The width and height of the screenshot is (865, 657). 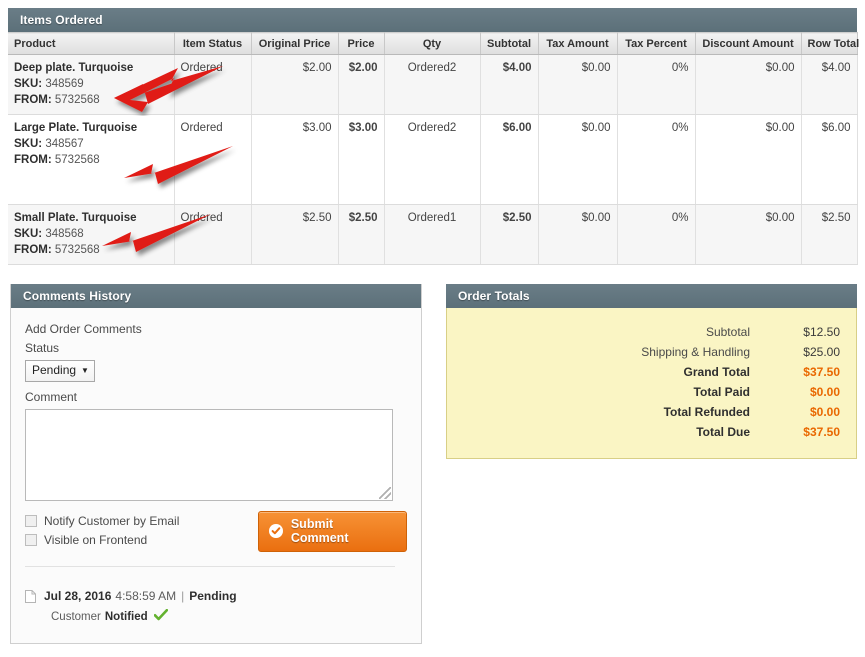 I want to click on product-sku: SKU: 348568, so click(x=91, y=234).